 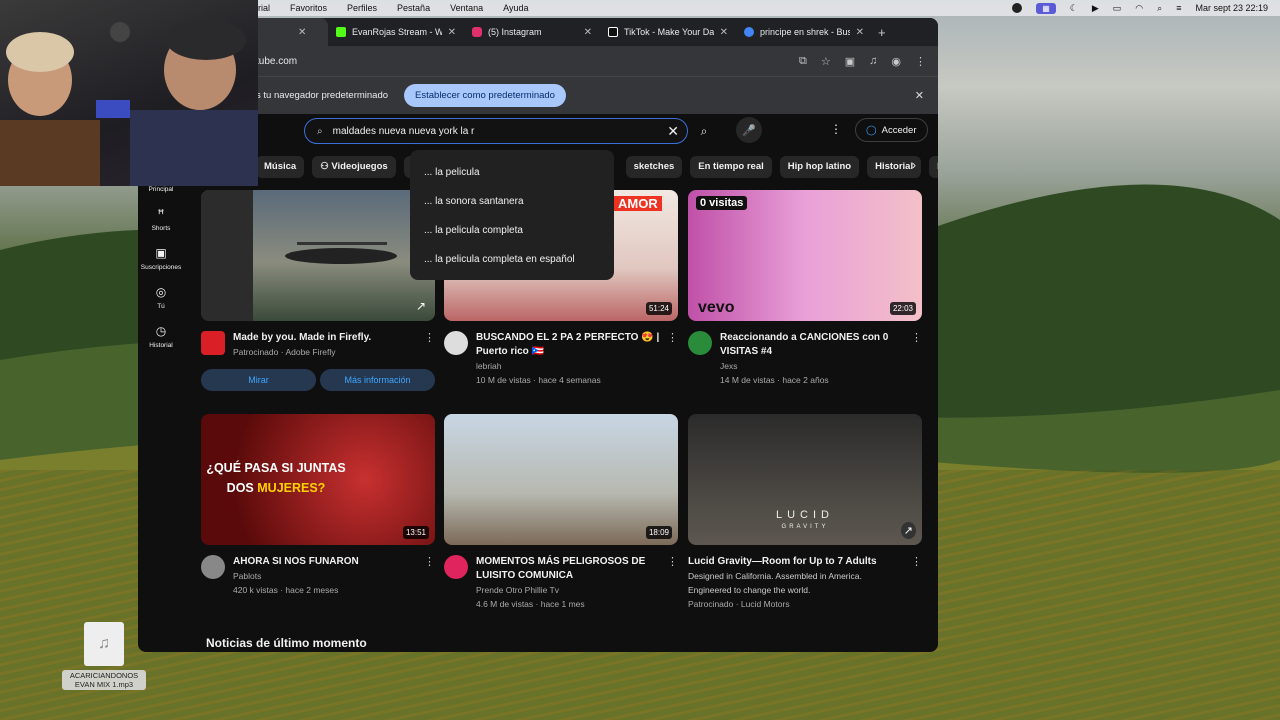 I want to click on chevron-right-icon: ›, so click(x=914, y=165).